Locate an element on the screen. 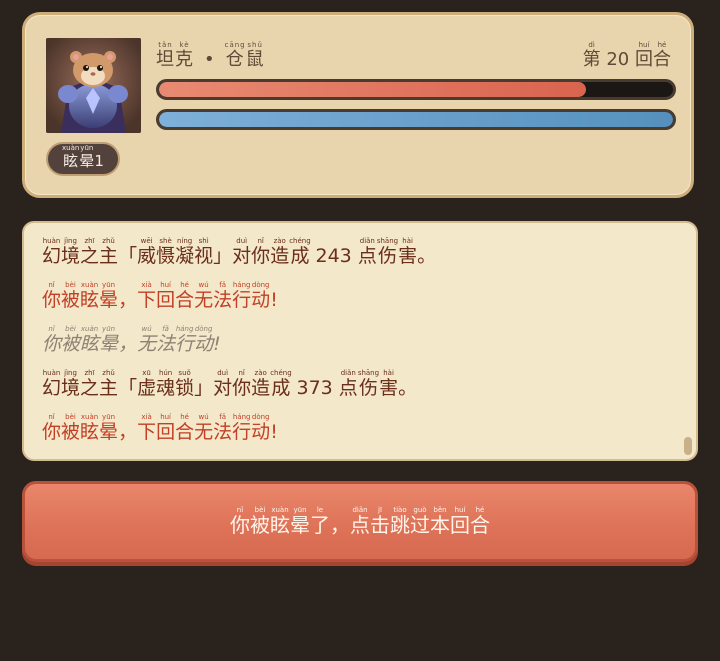 The image size is (720, 661). ruby-char: 之zhī is located at coordinates (90, 252).